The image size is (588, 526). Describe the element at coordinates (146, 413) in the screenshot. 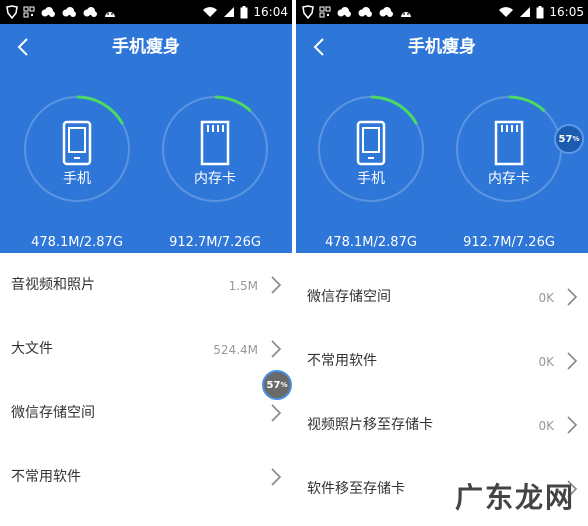

I see `list-item-wechat-storage: 微信存储空间` at that location.